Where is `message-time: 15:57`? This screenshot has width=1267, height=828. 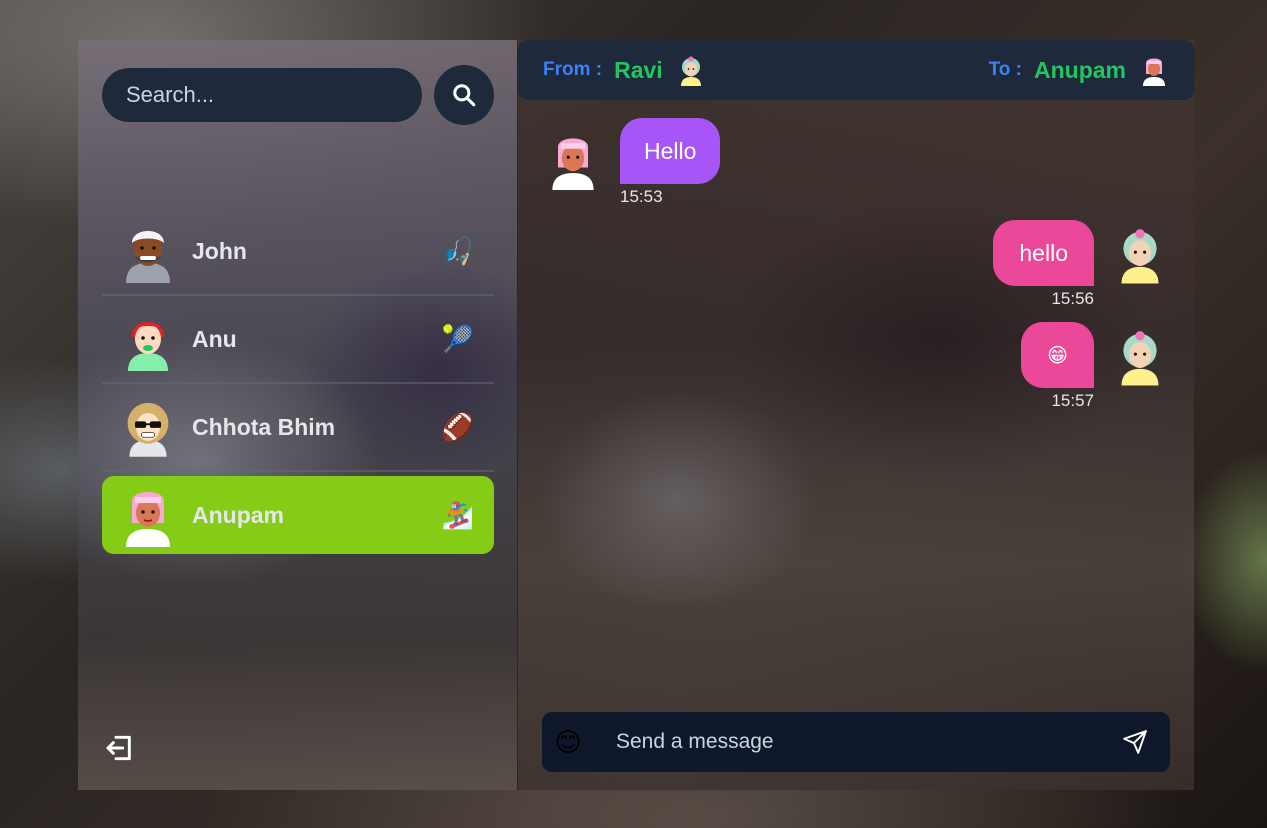
message-time: 15:57 is located at coordinates (1072, 400).